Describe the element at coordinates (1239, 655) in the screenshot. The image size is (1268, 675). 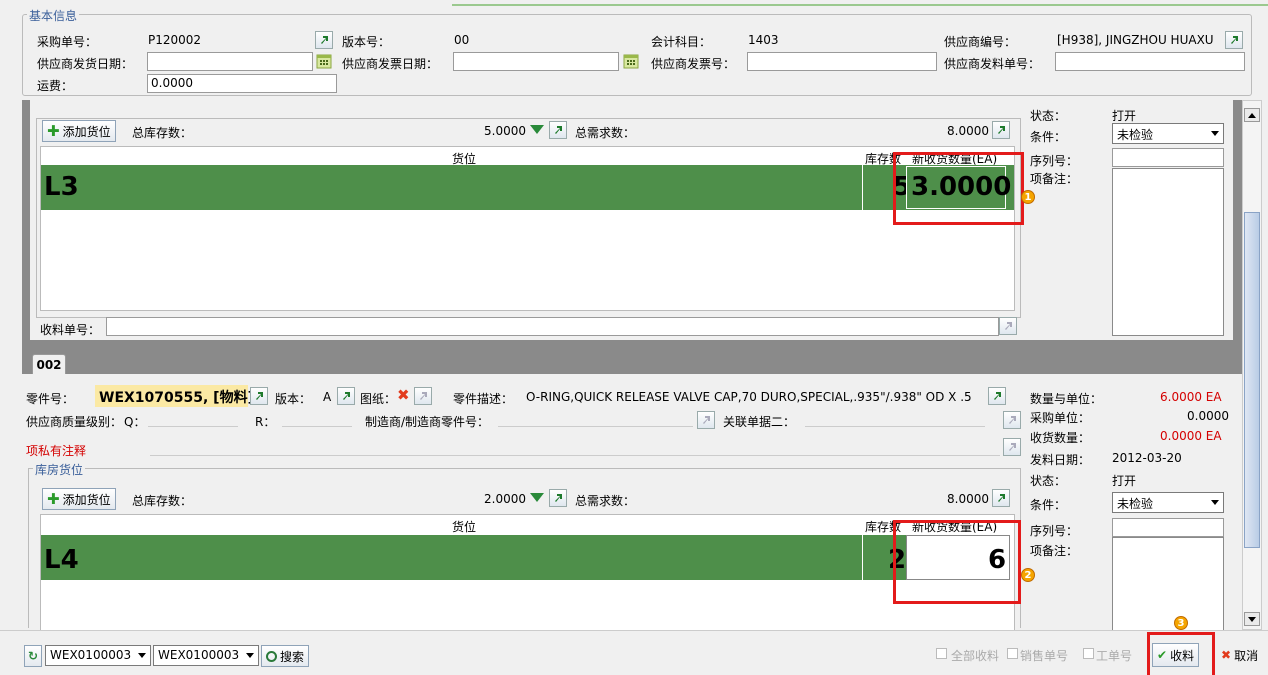
I see `cancel-button: ✖ 取消` at that location.